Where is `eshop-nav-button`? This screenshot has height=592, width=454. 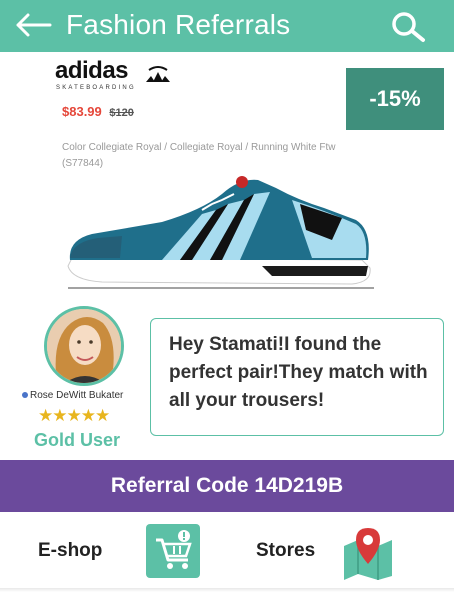 eshop-nav-button is located at coordinates (173, 551).